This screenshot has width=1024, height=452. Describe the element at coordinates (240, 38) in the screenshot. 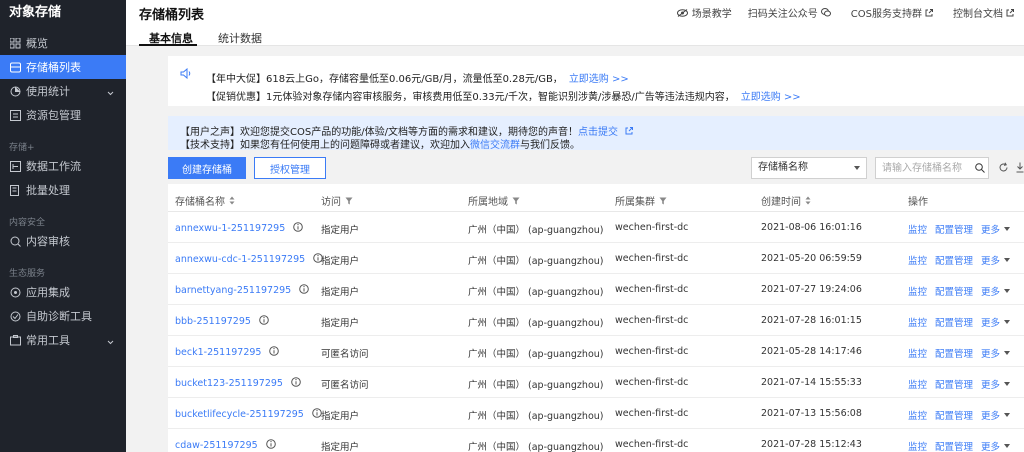

I see `tab-statistics: 统计数据` at that location.